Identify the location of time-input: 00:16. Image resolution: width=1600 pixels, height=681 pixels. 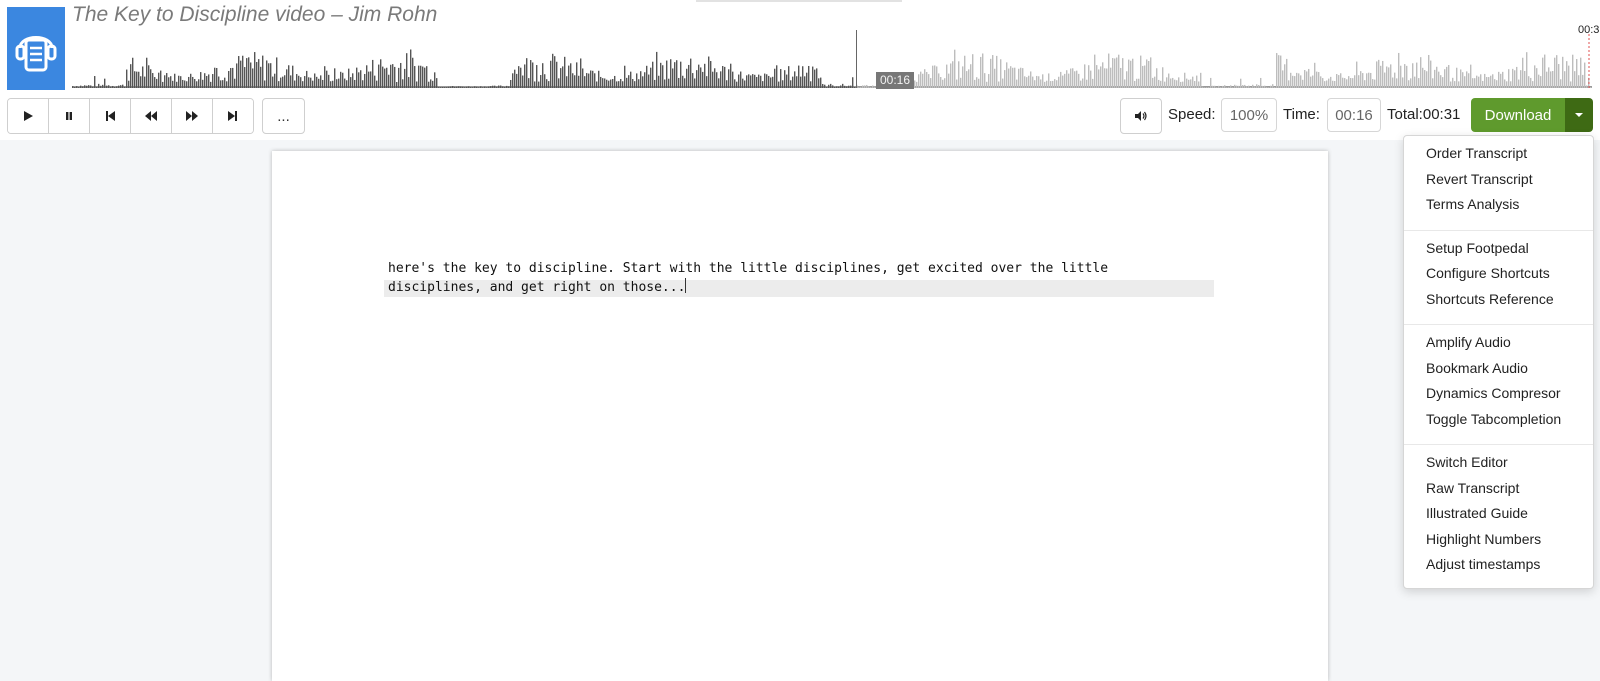
(1354, 115).